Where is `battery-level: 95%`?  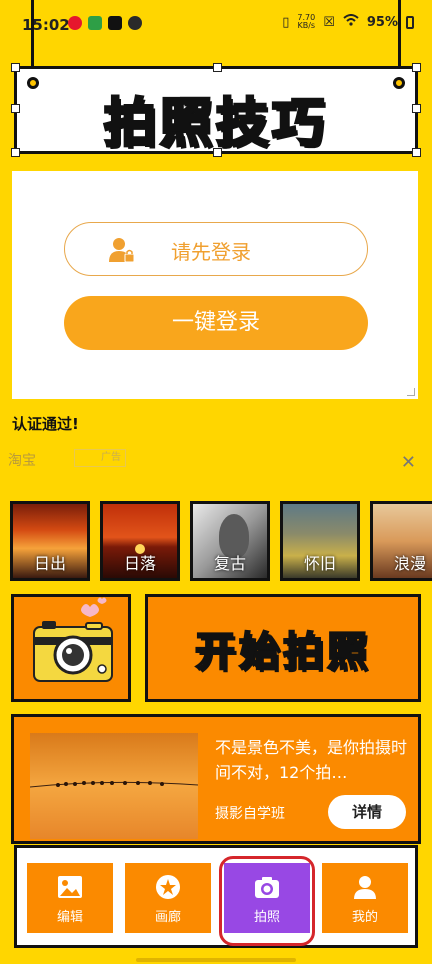 battery-level: 95% is located at coordinates (382, 22).